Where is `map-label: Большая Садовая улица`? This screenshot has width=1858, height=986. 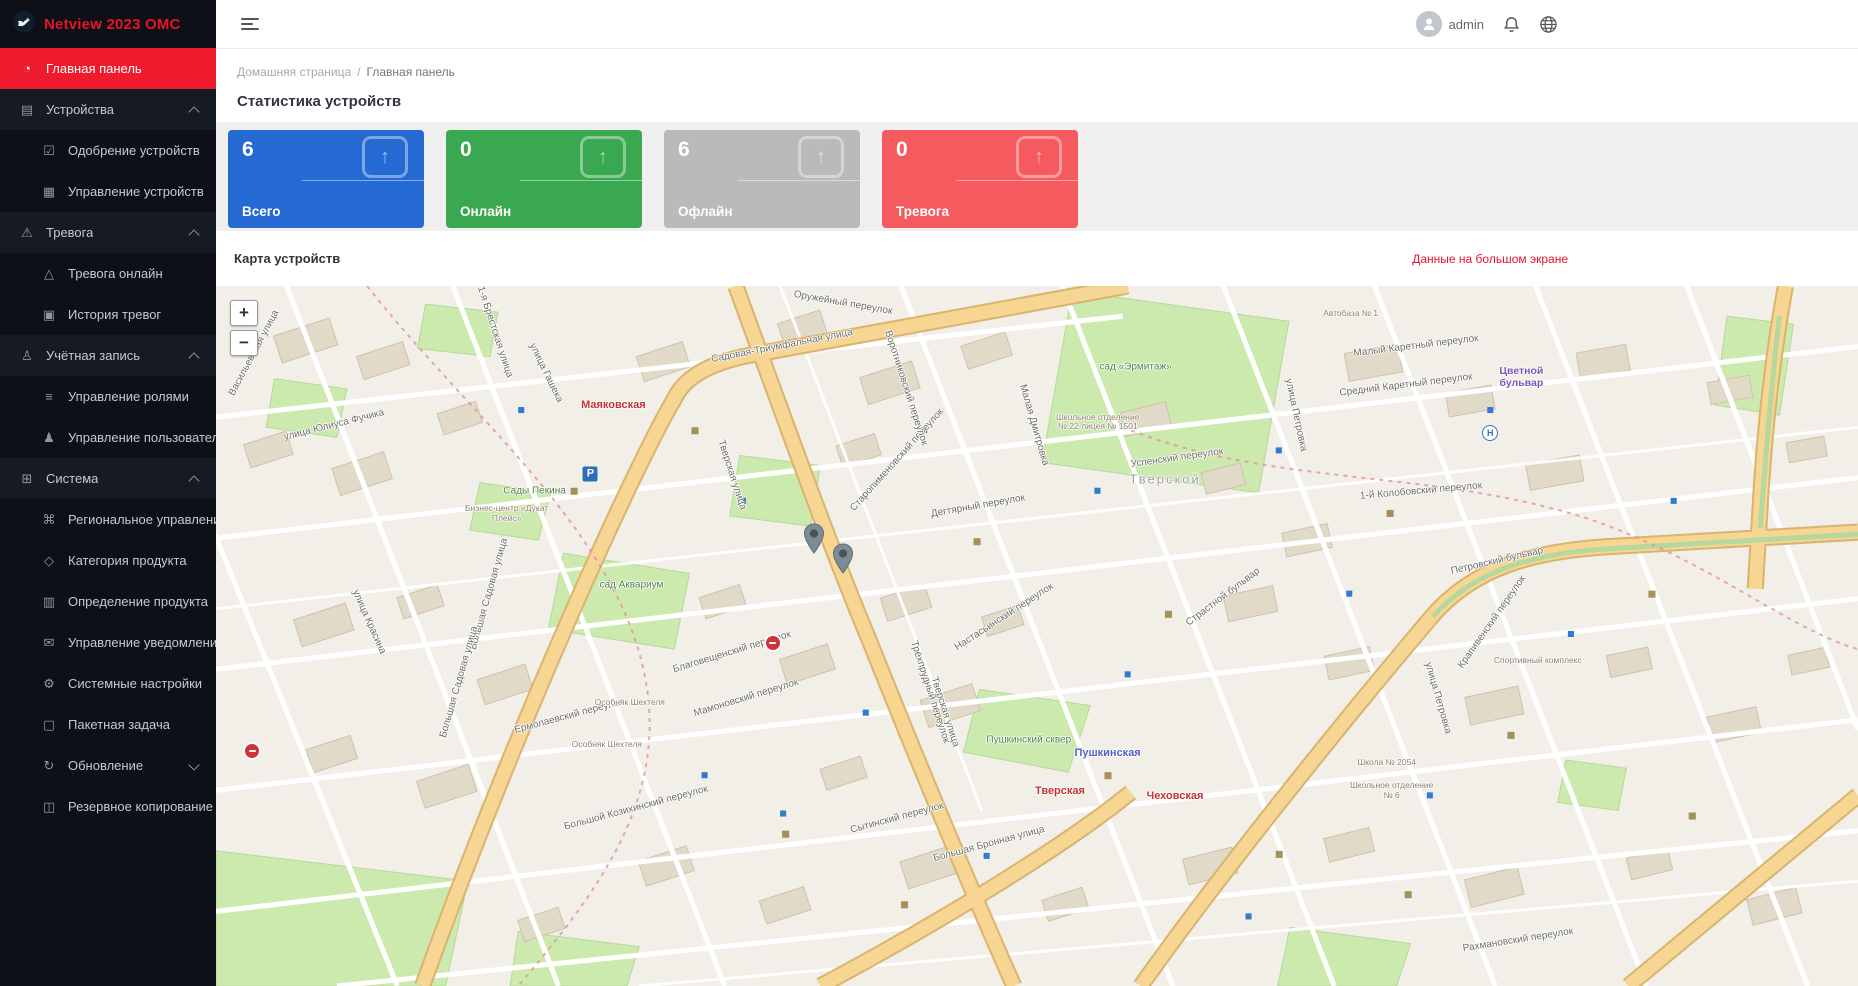
map-label: Большая Садовая улица is located at coordinates (459, 681).